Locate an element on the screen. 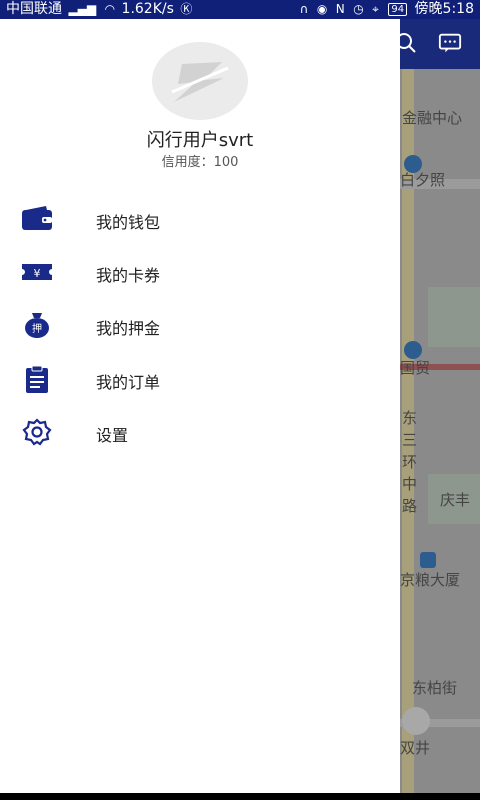 The height and width of the screenshot is (800, 480). alarm-icon: ◷ is located at coordinates (358, 9).